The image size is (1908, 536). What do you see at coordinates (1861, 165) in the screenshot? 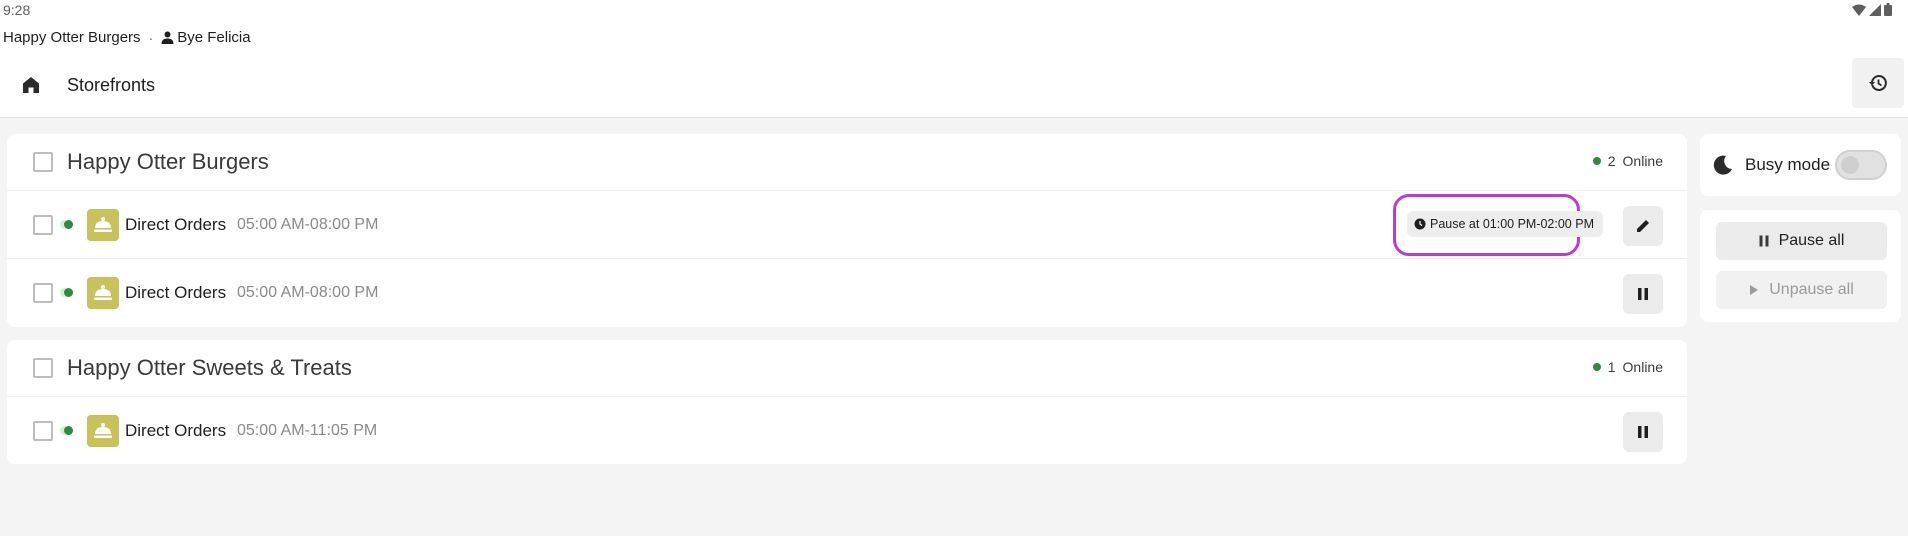
I see `busy-mode-toggle` at bounding box center [1861, 165].